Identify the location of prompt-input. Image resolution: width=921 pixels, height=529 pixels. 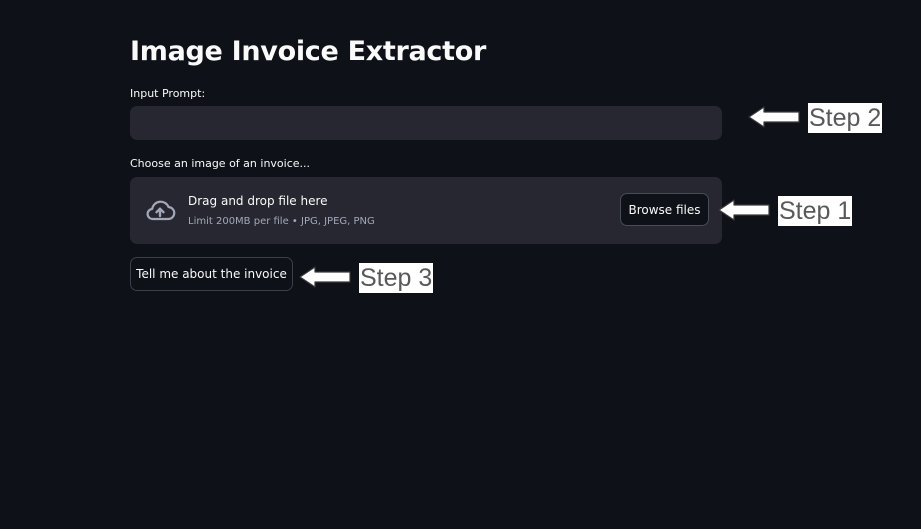
(426, 123).